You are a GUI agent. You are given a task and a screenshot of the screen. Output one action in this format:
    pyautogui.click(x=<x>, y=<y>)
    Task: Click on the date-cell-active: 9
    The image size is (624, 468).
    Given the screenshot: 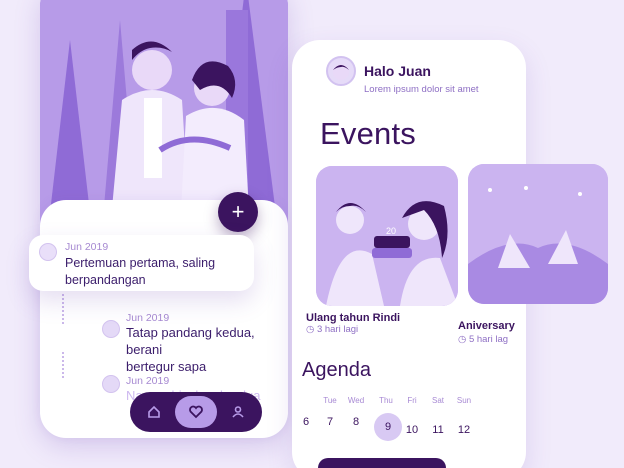 What is the action you would take?
    pyautogui.click(x=388, y=427)
    